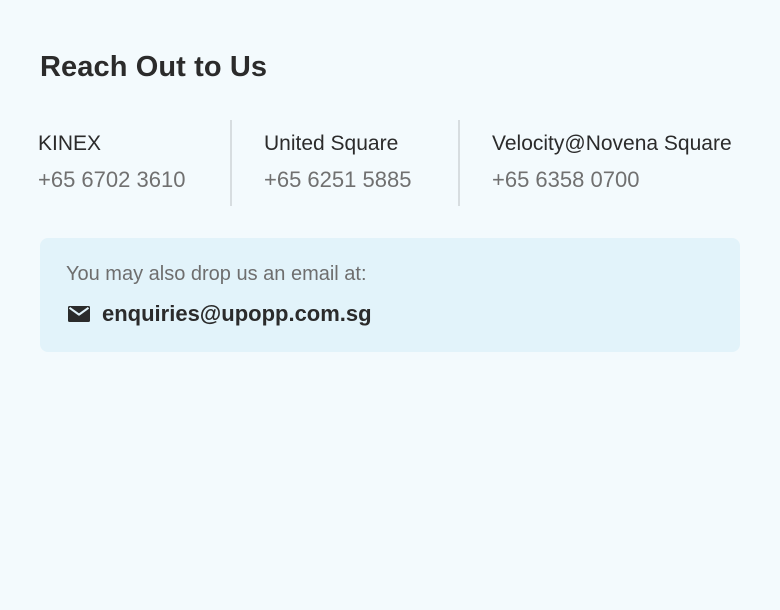  What do you see at coordinates (612, 143) in the screenshot?
I see `location-name: Velocity@Novena Square` at bounding box center [612, 143].